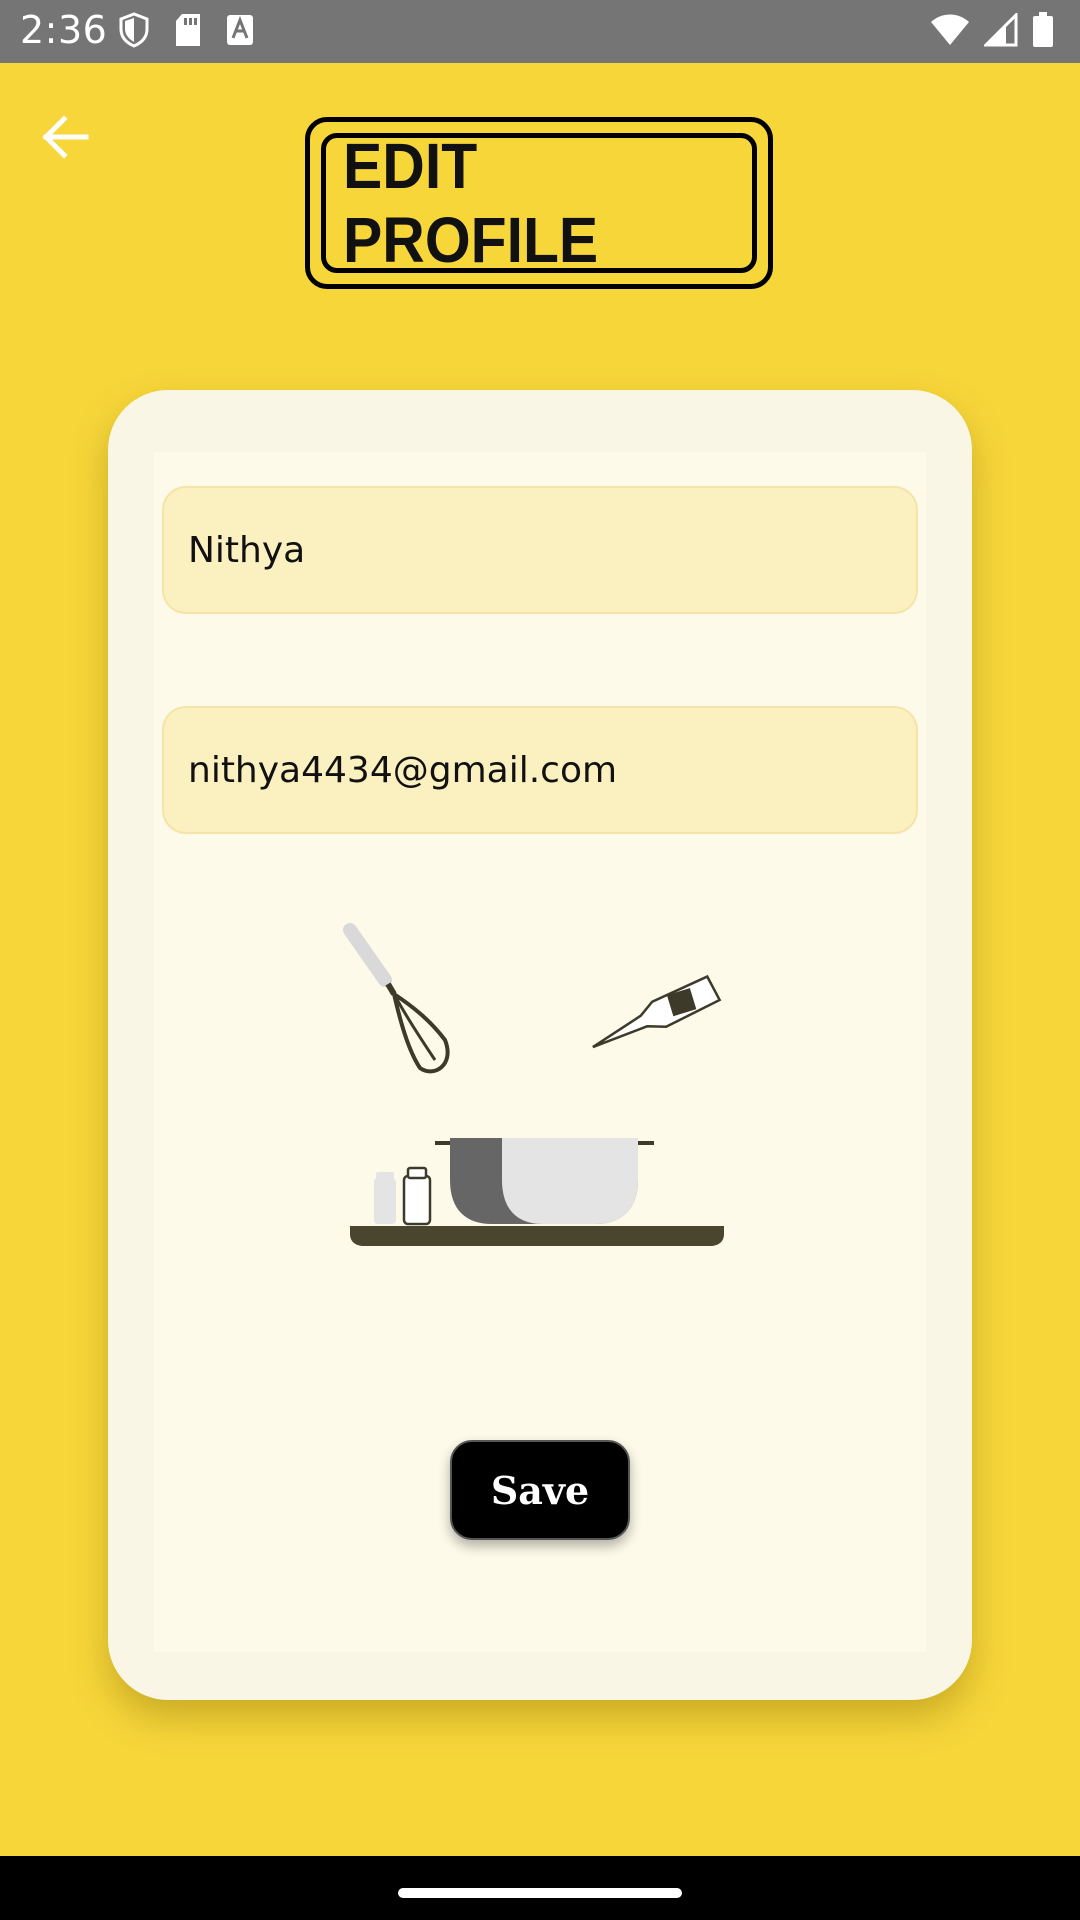 This screenshot has width=1080, height=1920. What do you see at coordinates (540, 550) in the screenshot?
I see `name-field: Nithya` at bounding box center [540, 550].